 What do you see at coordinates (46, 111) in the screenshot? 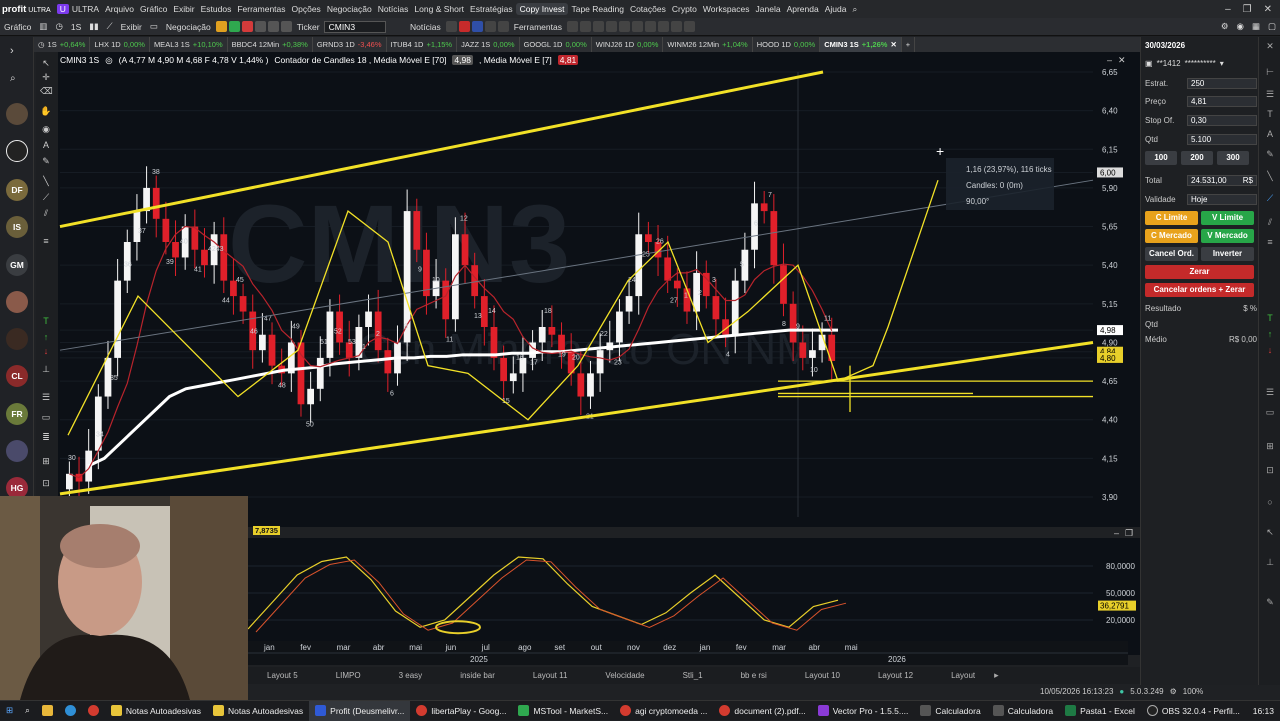
I see `hand-icon: ✋` at bounding box center [46, 111].